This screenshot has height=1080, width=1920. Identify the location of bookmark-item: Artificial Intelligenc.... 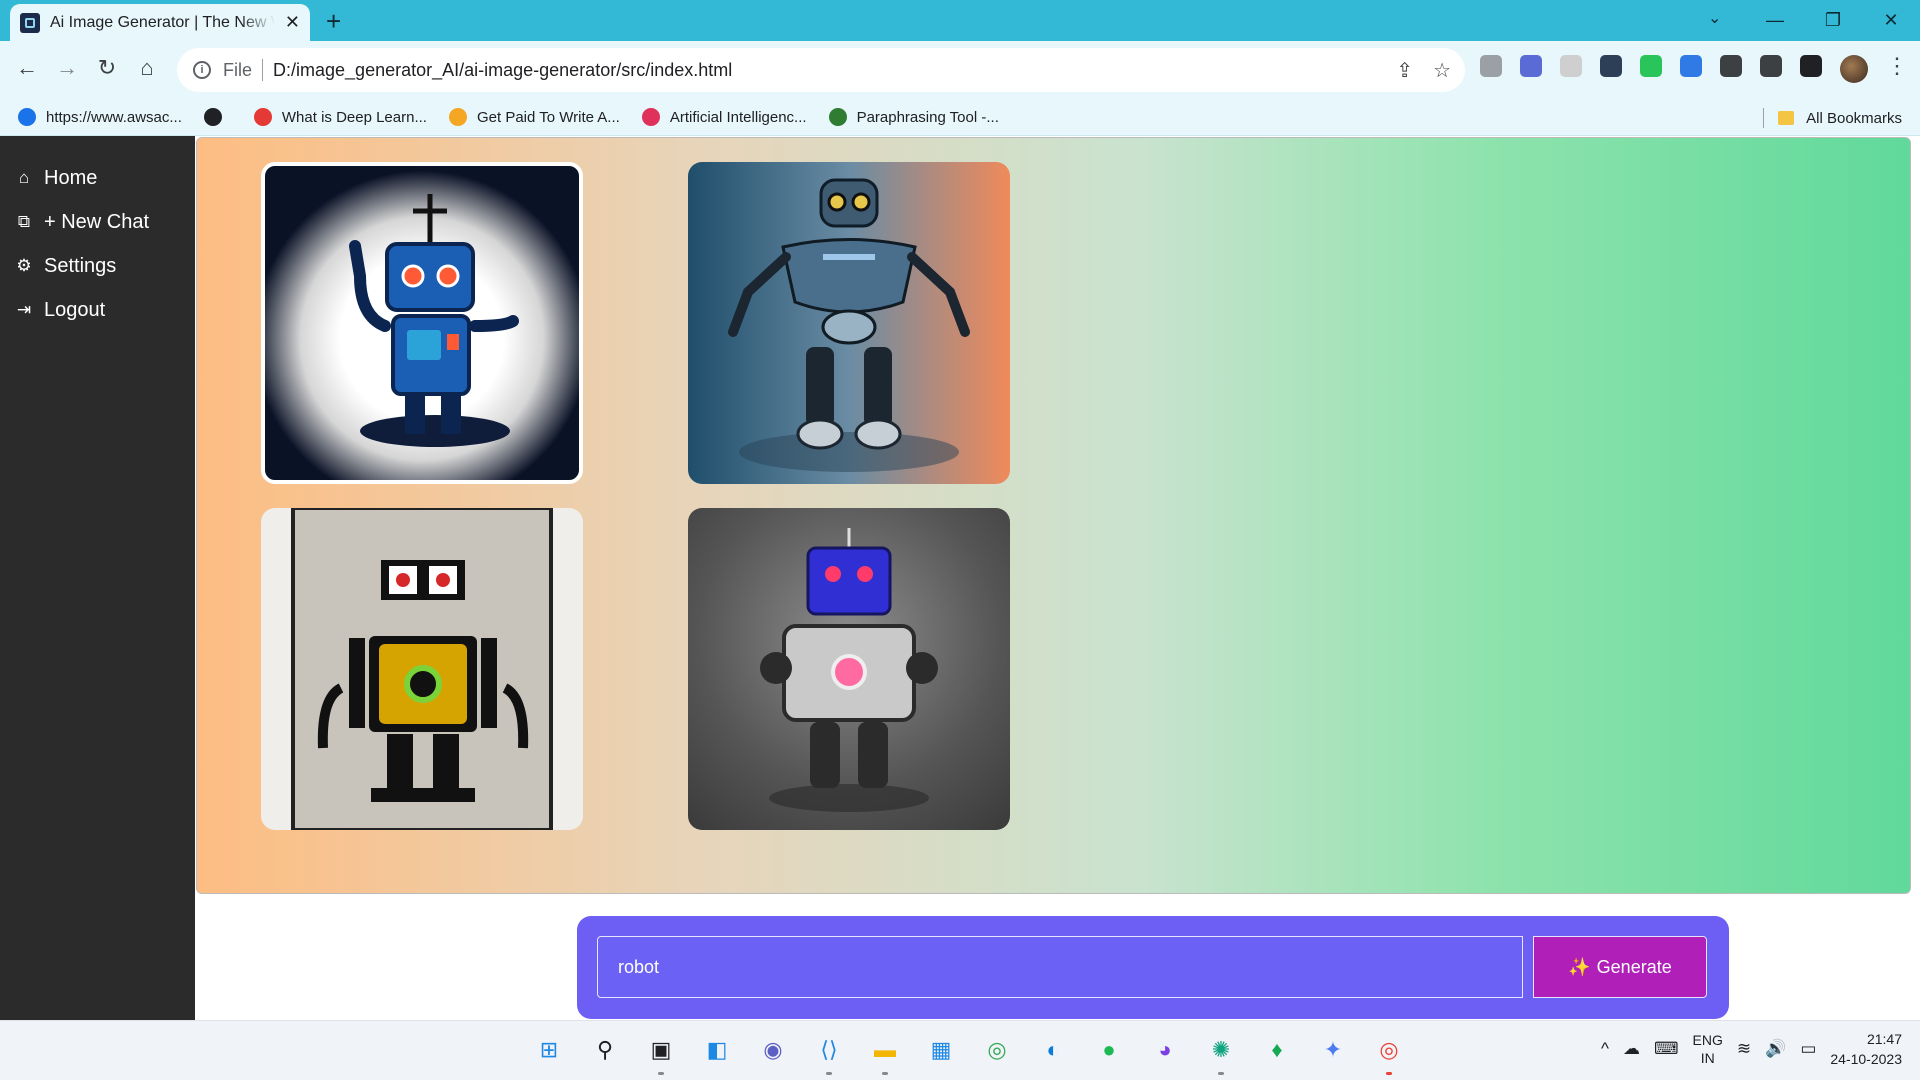
(724, 117).